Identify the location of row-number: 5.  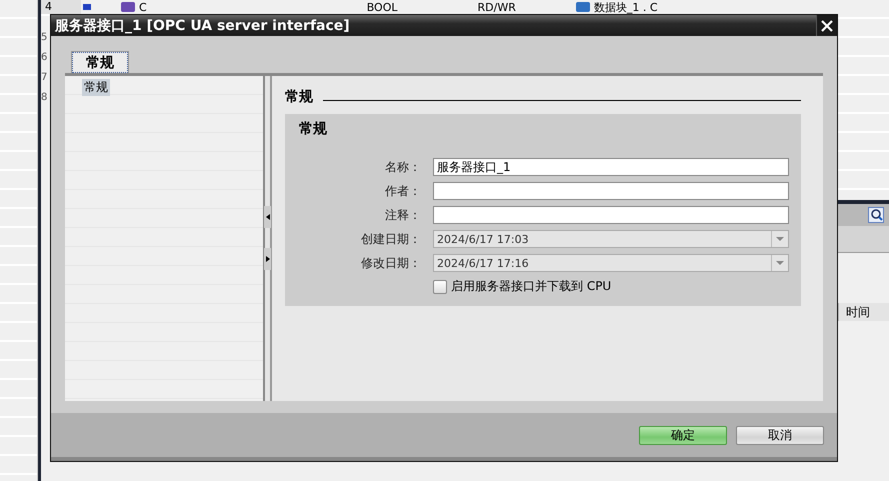
(44, 38).